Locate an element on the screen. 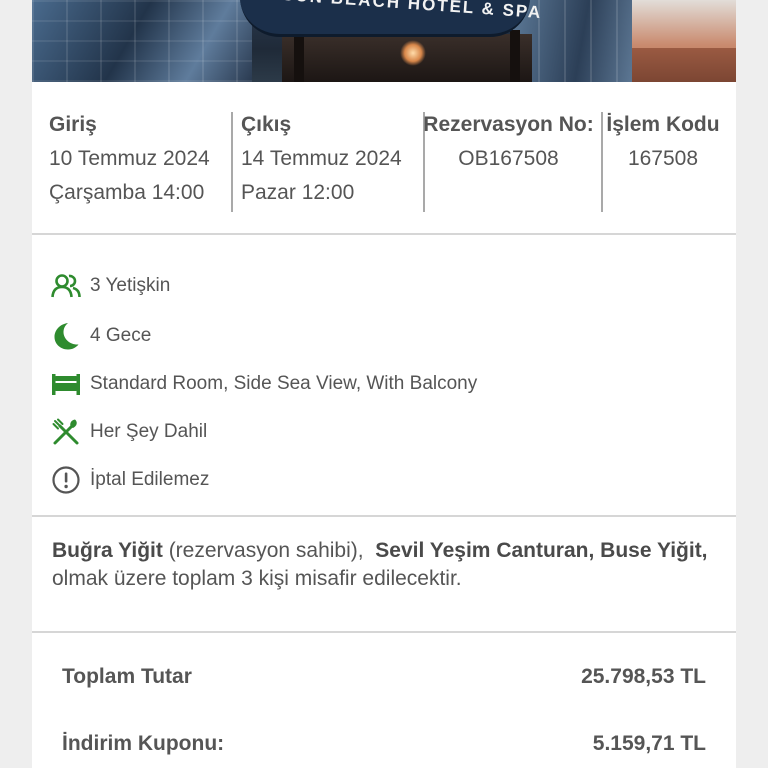 The width and height of the screenshot is (768, 768). transaction-label: İşlem Kodu is located at coordinates (663, 124).